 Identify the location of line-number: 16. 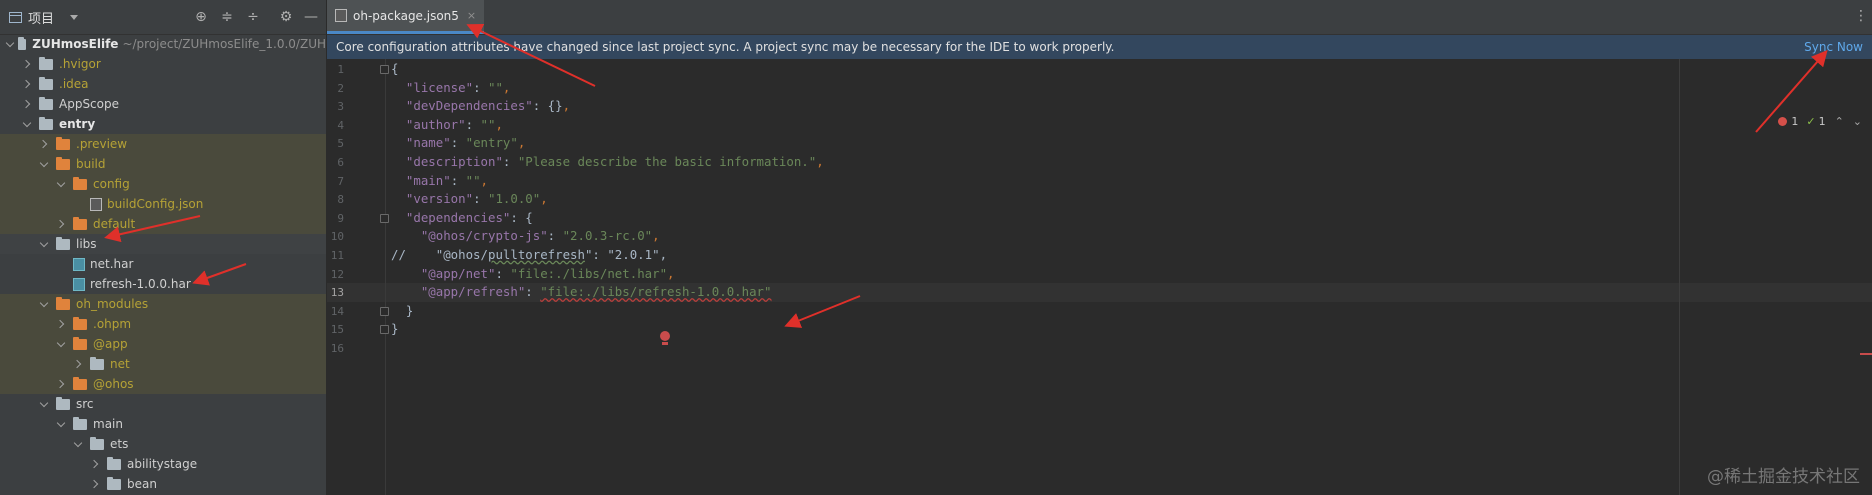
(337, 348).